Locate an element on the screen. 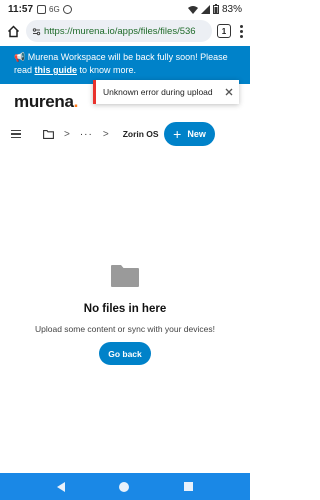 The width and height of the screenshot is (320, 500). tab-switcher-button: 1 is located at coordinates (224, 31).